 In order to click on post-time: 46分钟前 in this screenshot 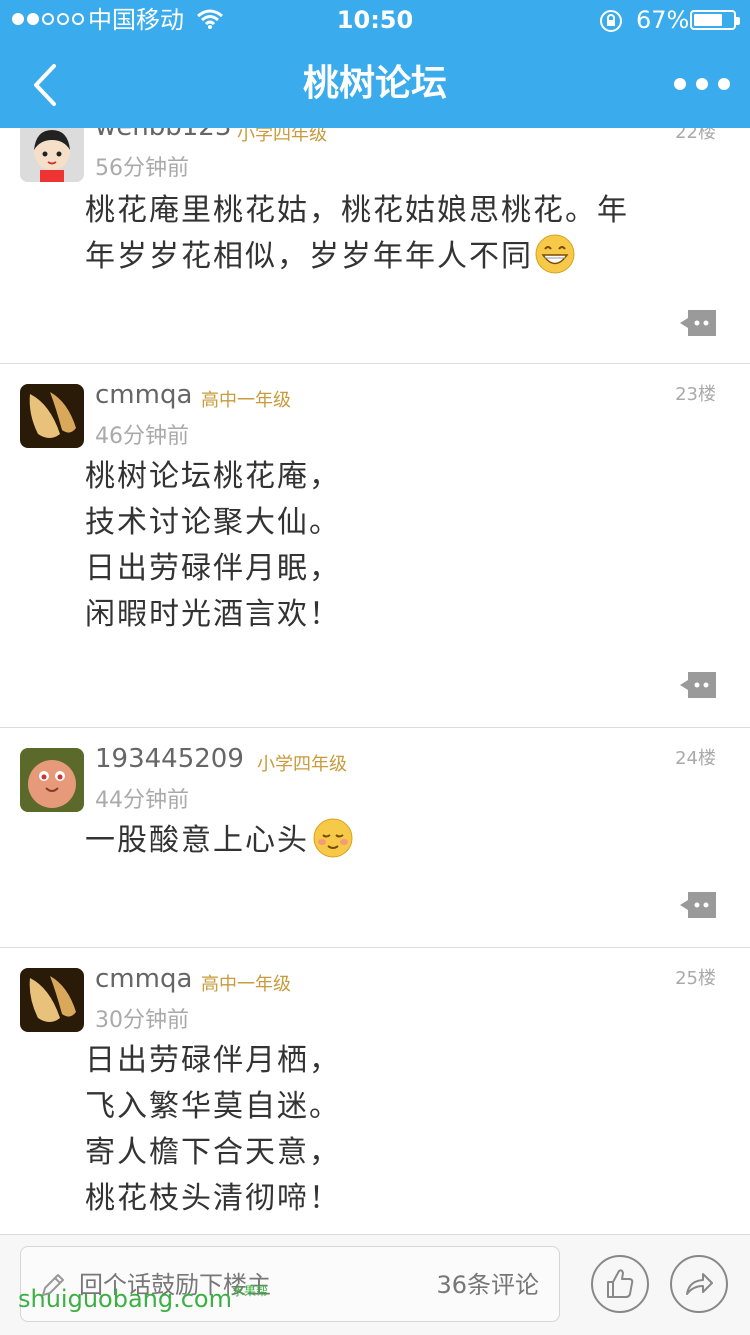, I will do `click(142, 436)`.